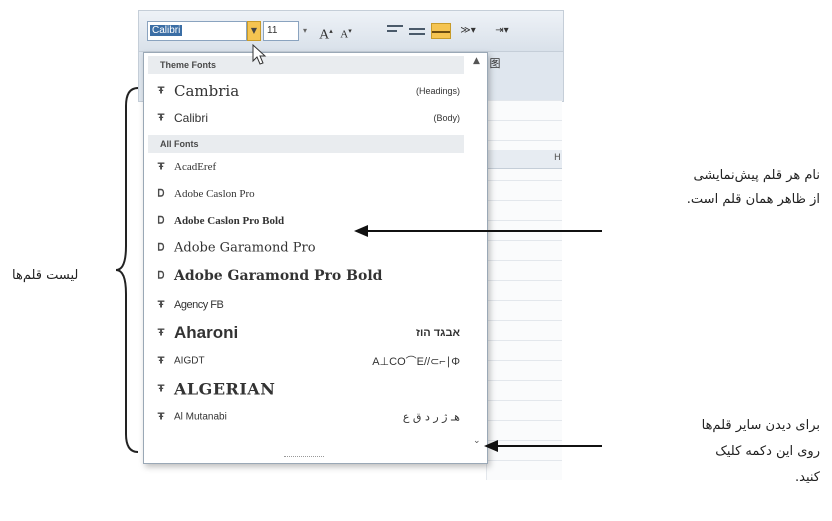 This screenshot has width=832, height=521. What do you see at coordinates (306, 305) in the screenshot?
I see `font-item-agency-fb: Ŧ Agency FB` at bounding box center [306, 305].